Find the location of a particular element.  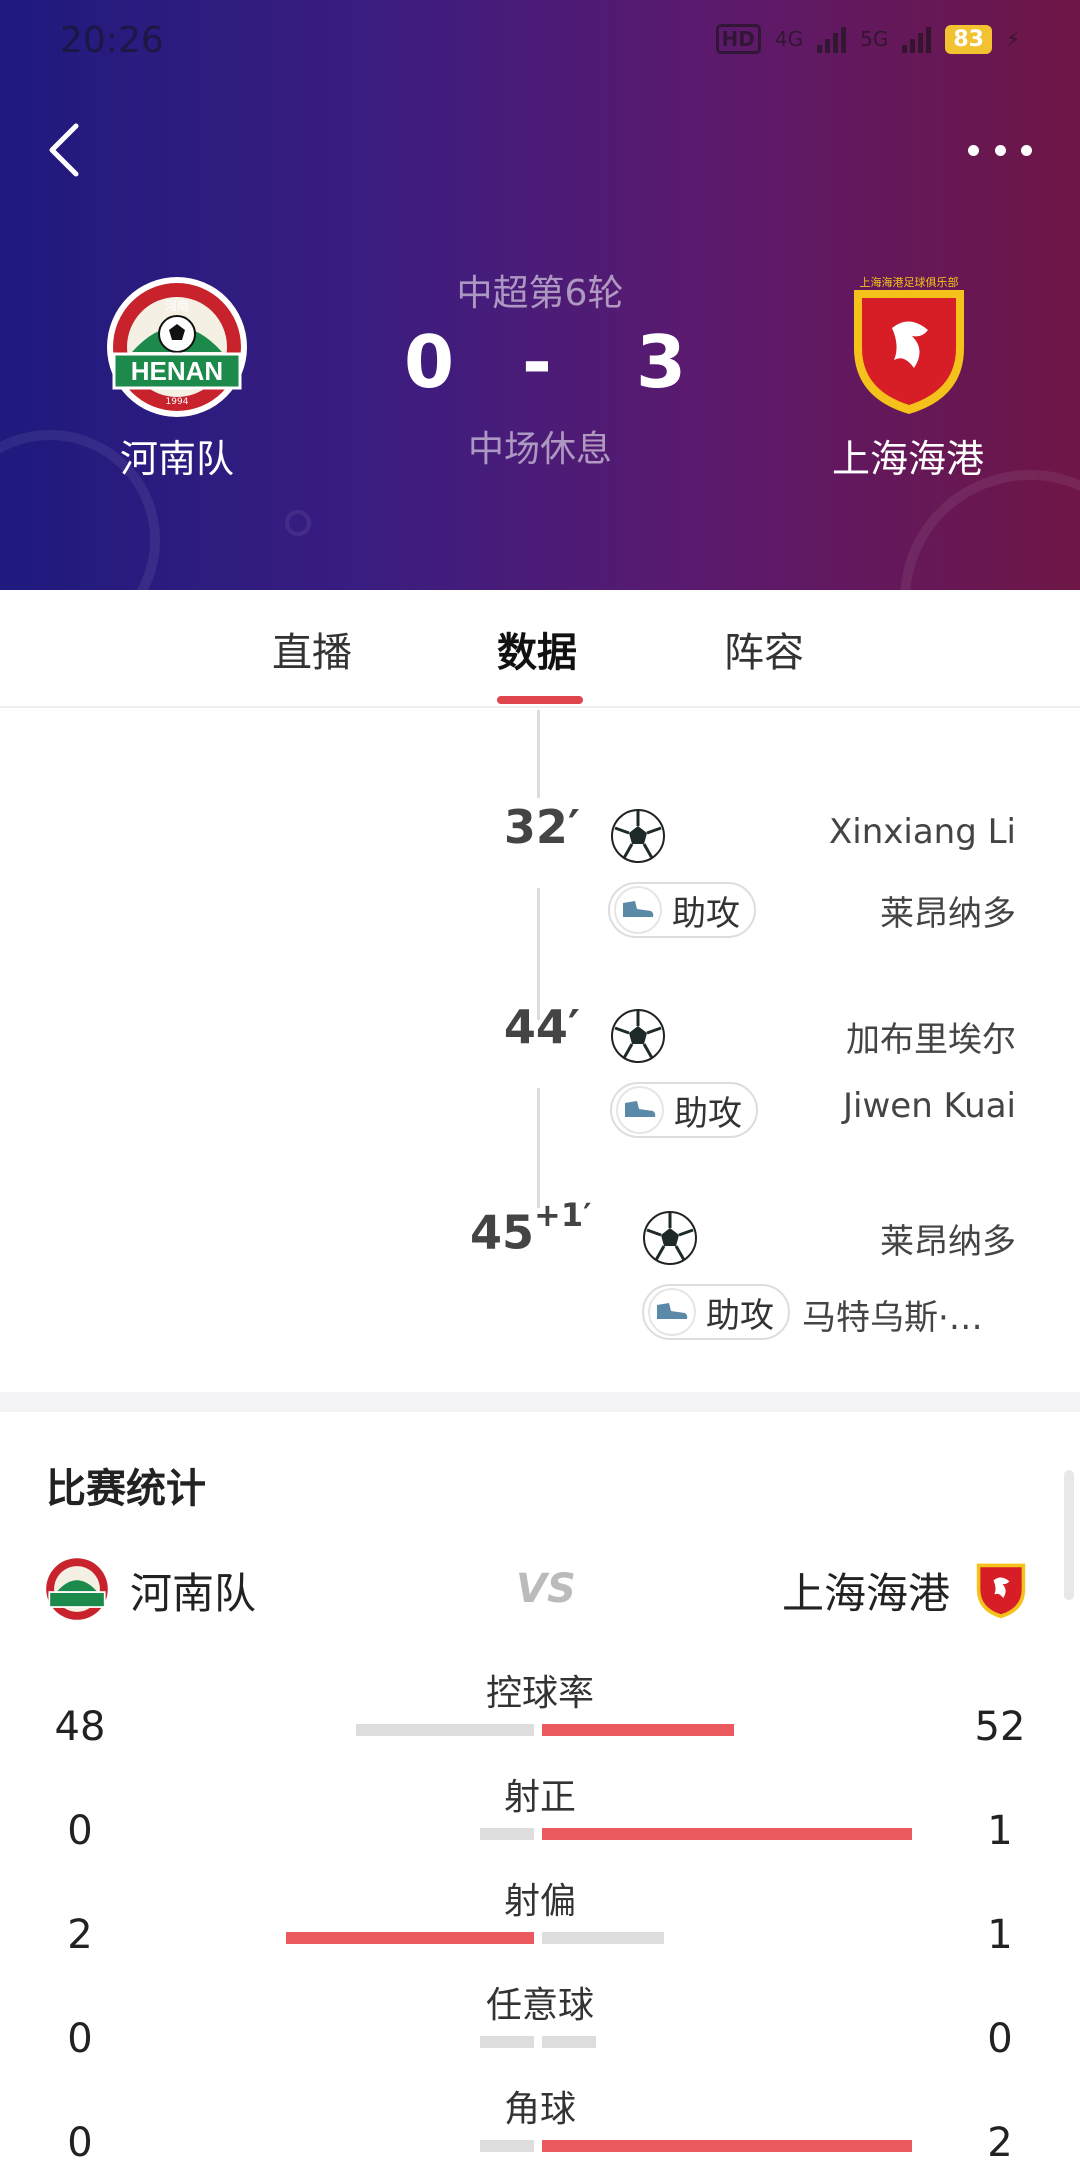

vs-label: VS is located at coordinates (546, 1589).